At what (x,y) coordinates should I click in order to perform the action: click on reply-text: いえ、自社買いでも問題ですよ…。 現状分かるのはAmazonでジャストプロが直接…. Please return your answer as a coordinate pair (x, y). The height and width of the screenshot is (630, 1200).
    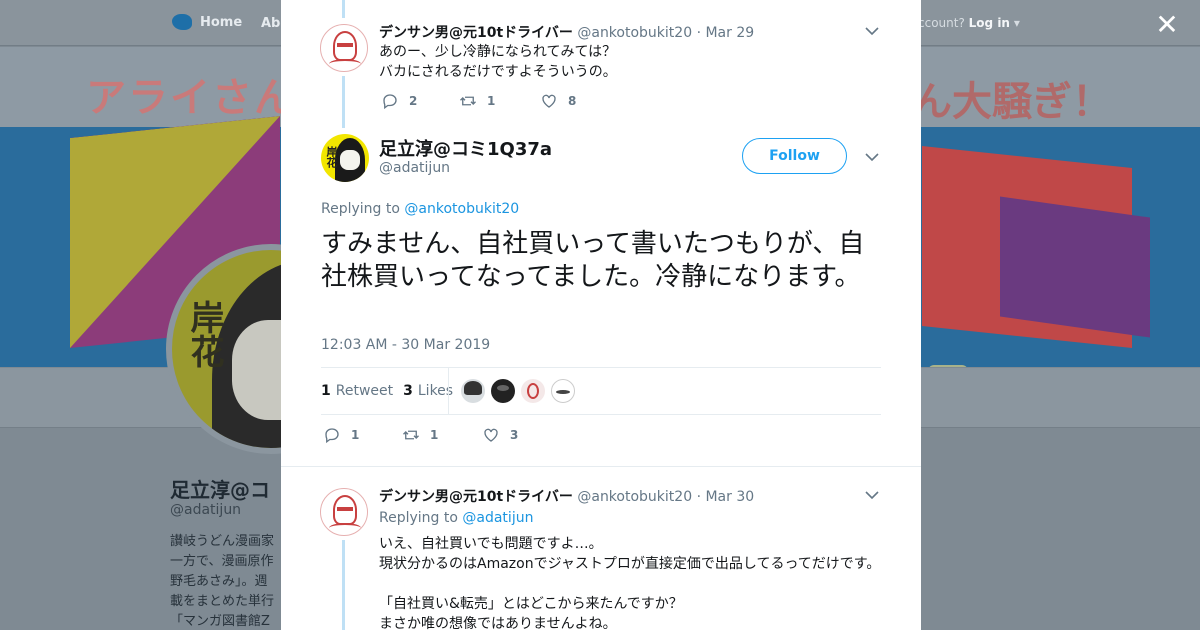
    Looking at the image, I should click on (629, 582).